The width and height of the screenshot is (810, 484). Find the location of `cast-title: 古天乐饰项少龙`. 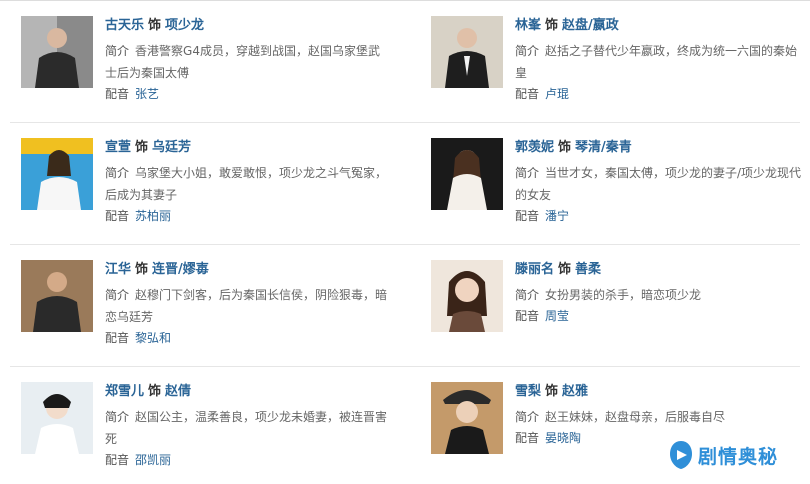

cast-title: 古天乐饰项少龙 is located at coordinates (255, 26).